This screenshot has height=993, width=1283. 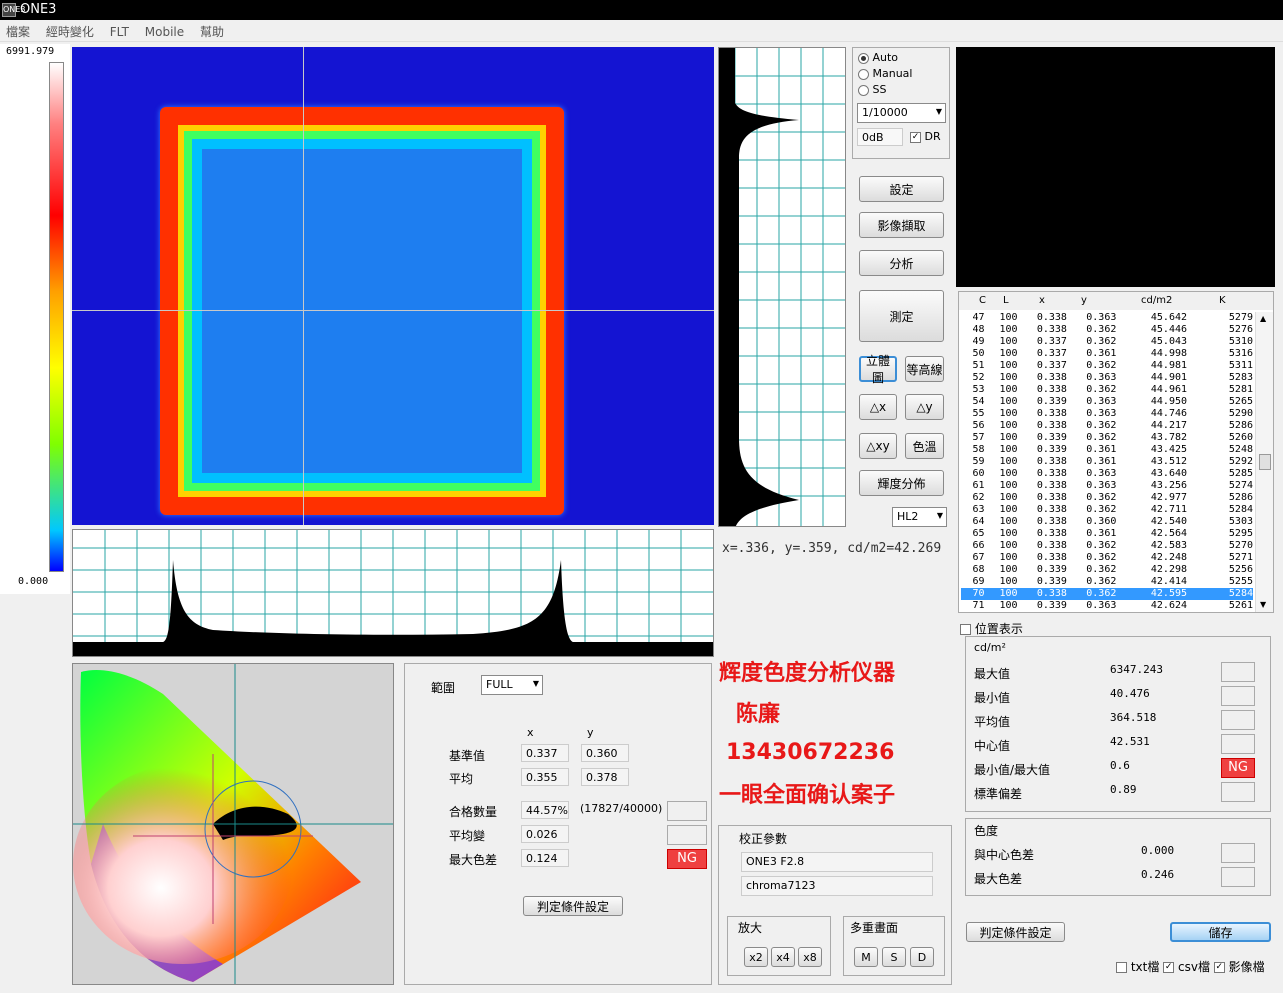 What do you see at coordinates (878, 407) in the screenshot?
I see `delta-x-button: △x` at bounding box center [878, 407].